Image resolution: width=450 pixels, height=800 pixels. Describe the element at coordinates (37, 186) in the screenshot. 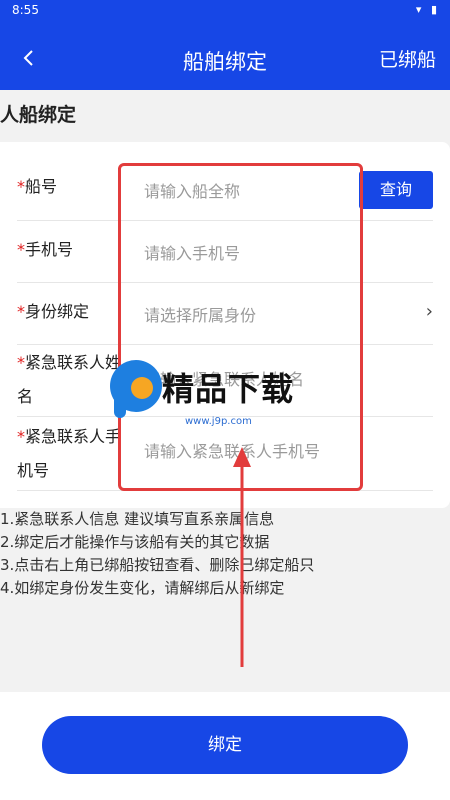

I see `ship-number-label: *船号` at that location.